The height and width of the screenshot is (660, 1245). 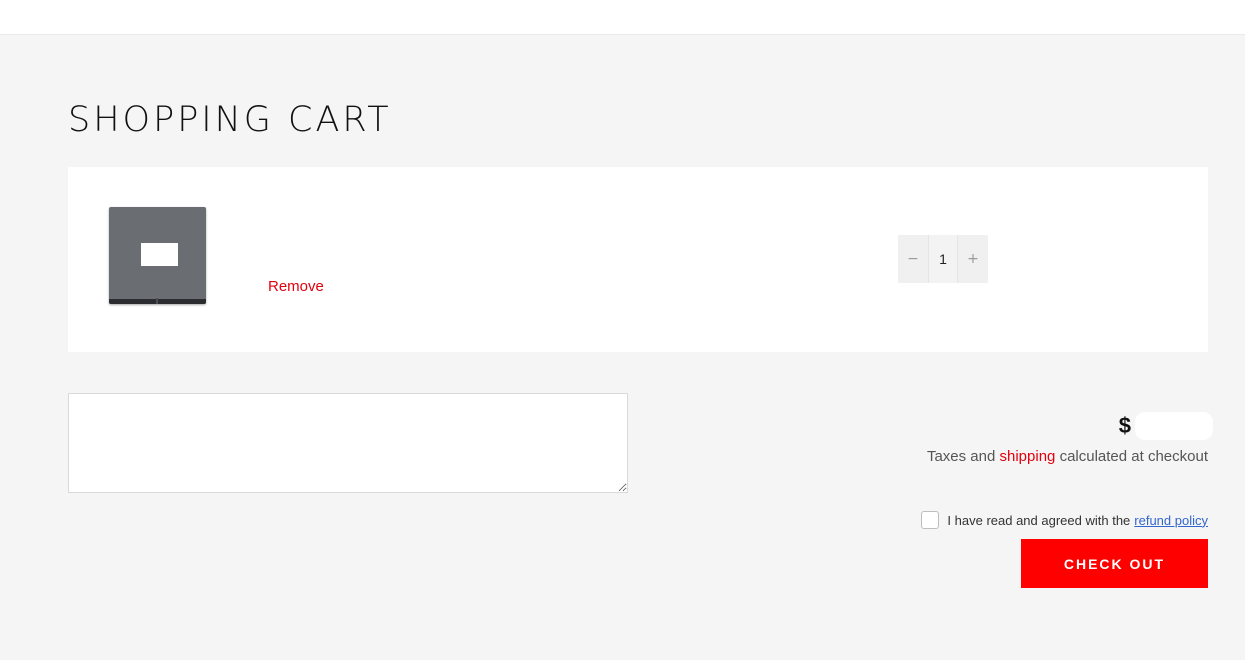 What do you see at coordinates (348, 443) in the screenshot?
I see `order-note-field` at bounding box center [348, 443].